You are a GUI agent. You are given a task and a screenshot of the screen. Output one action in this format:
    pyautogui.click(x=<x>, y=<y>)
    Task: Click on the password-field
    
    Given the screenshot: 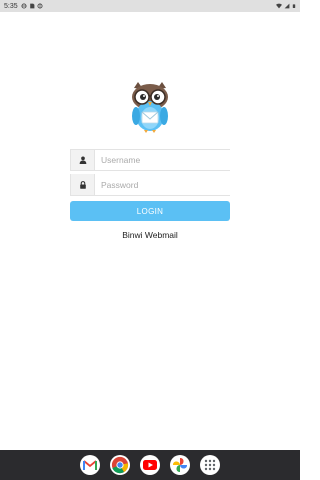 What is the action you would take?
    pyautogui.click(x=150, y=185)
    